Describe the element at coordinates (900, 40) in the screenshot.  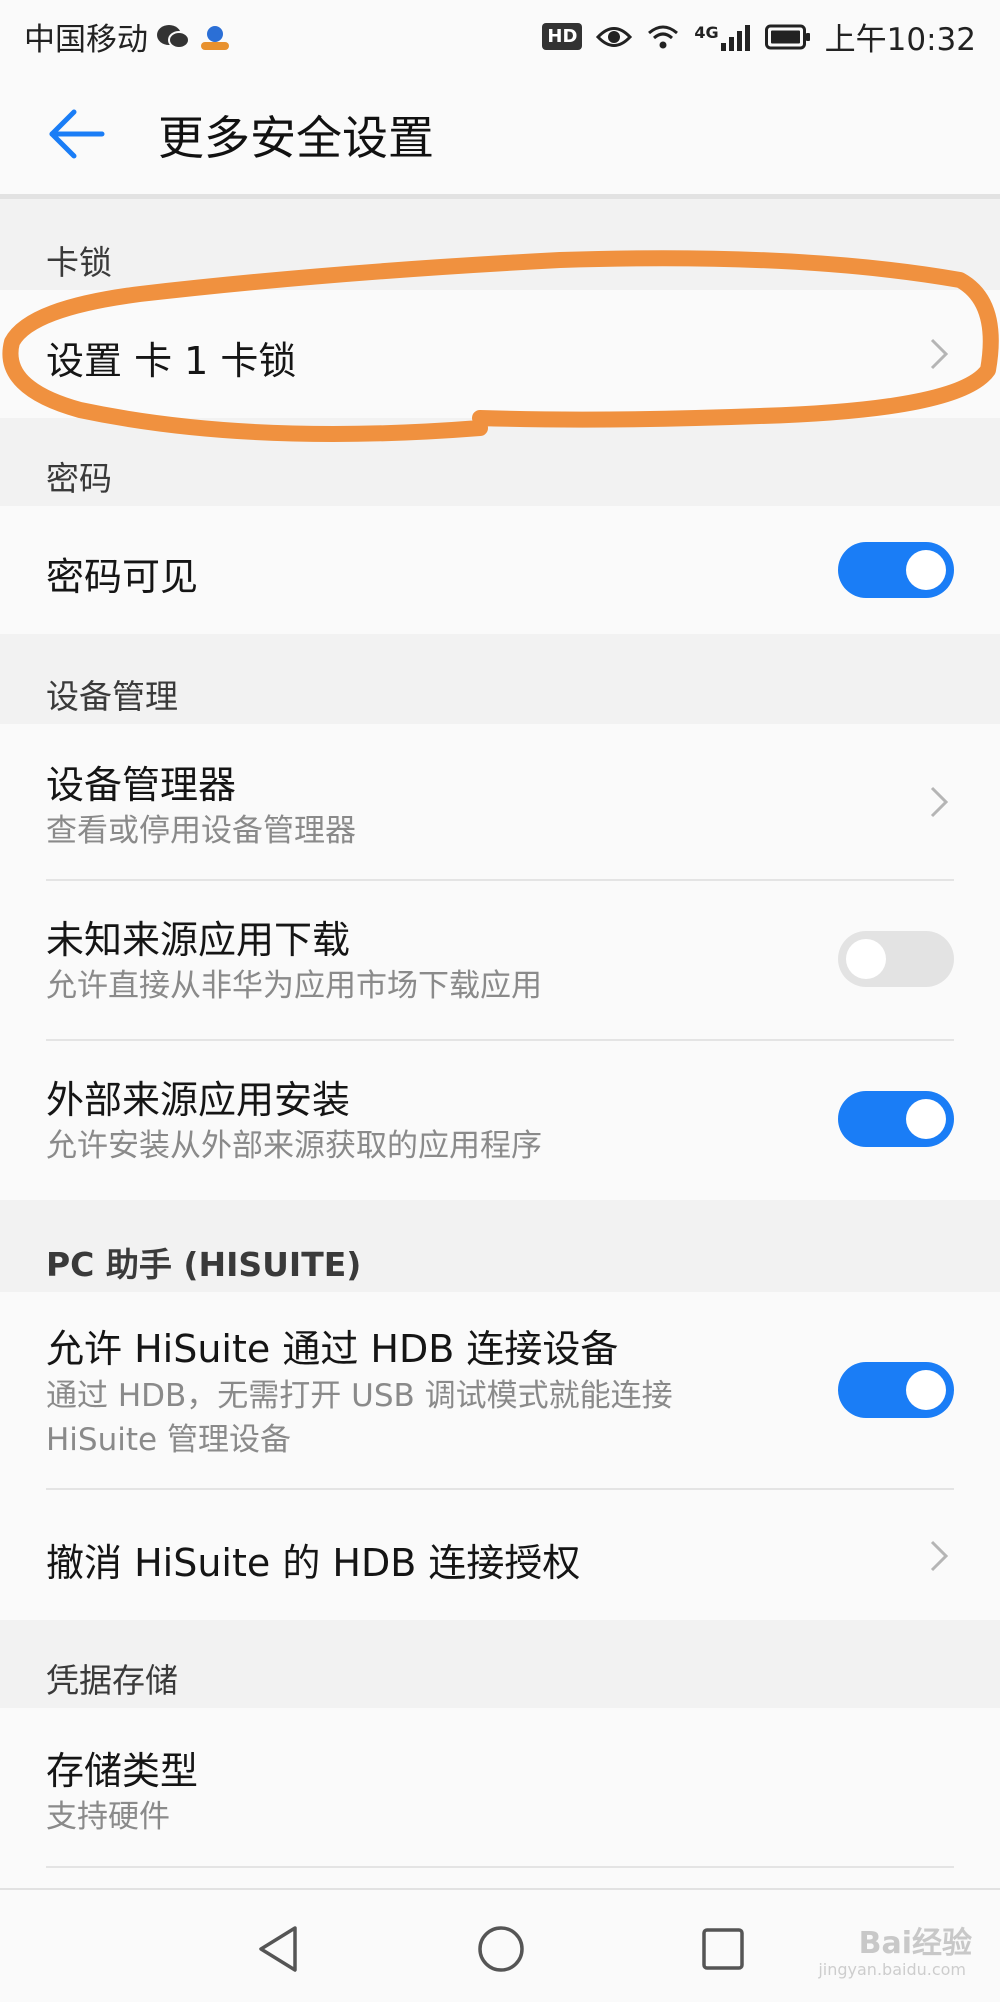
I see `clock-label: 上午10:32` at that location.